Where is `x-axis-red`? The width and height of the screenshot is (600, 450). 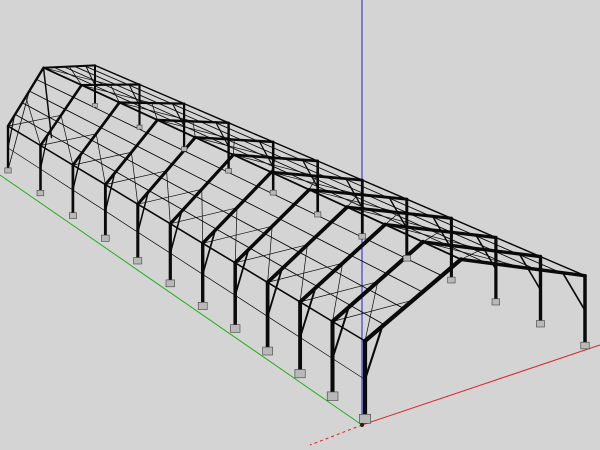
x-axis-red is located at coordinates (480, 385).